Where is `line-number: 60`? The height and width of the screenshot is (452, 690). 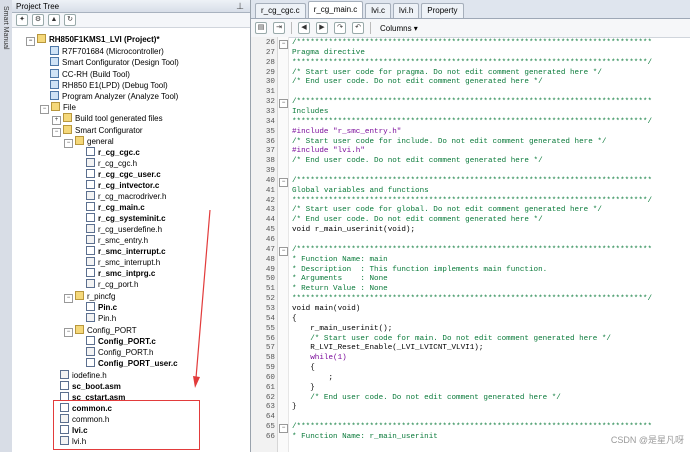
line-number: 60 is located at coordinates (270, 377).